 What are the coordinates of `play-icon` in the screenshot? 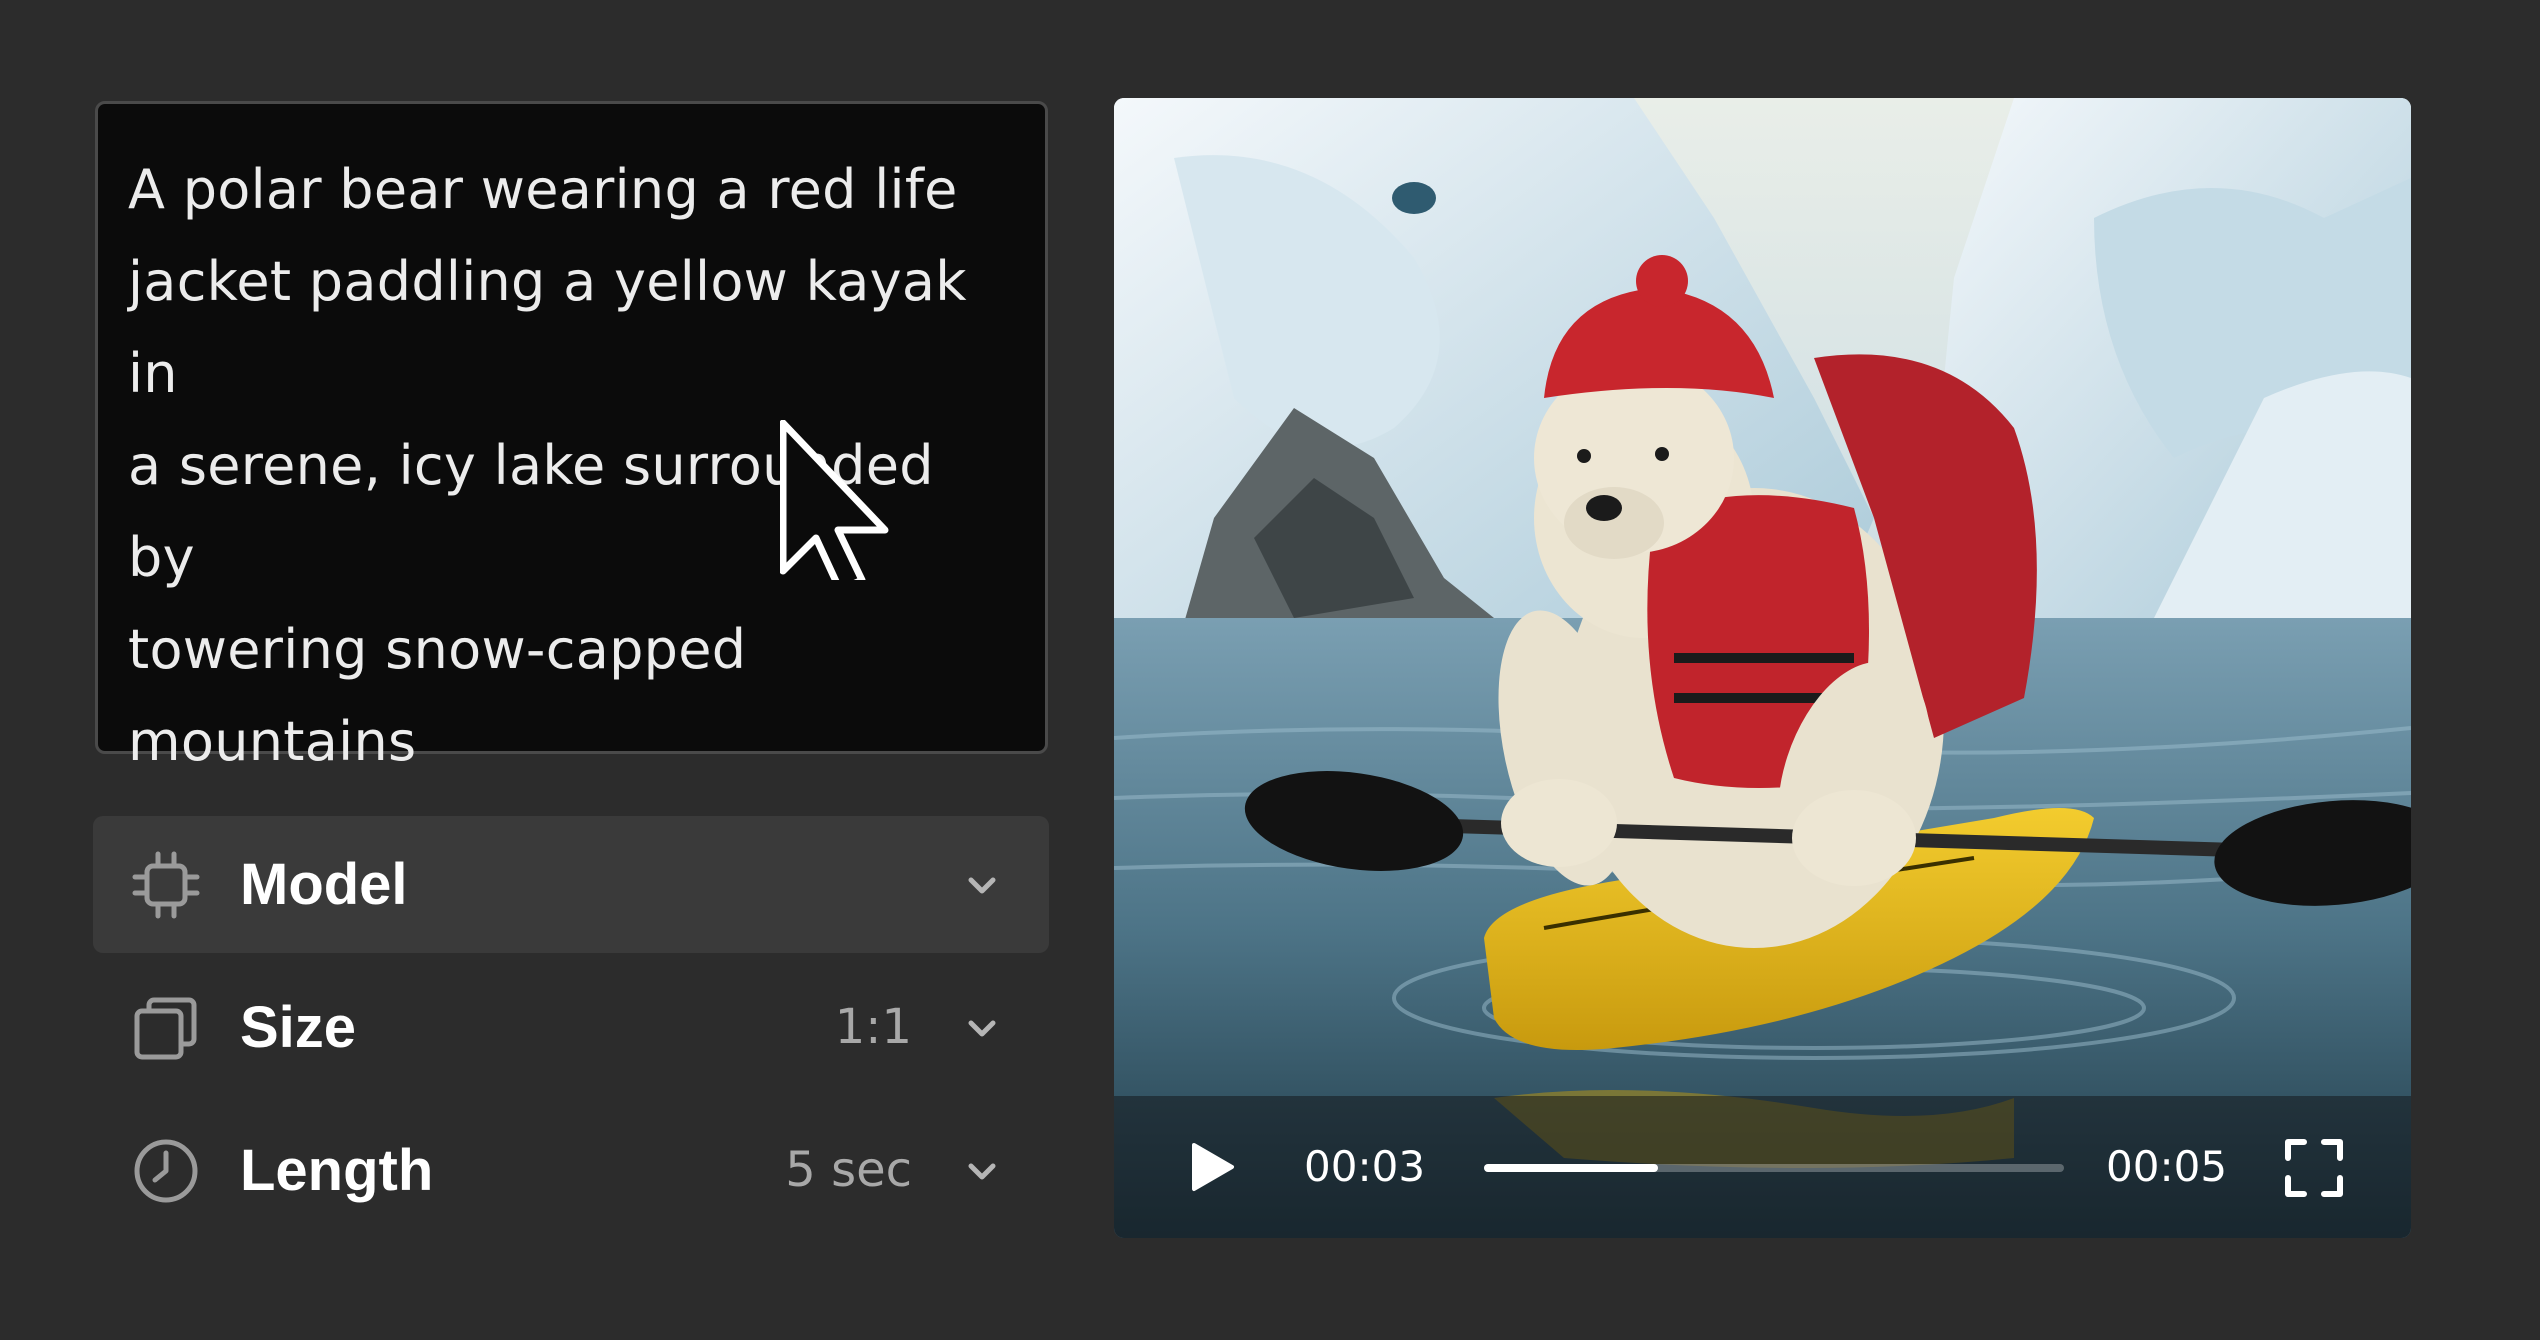 It's located at (1212, 1167).